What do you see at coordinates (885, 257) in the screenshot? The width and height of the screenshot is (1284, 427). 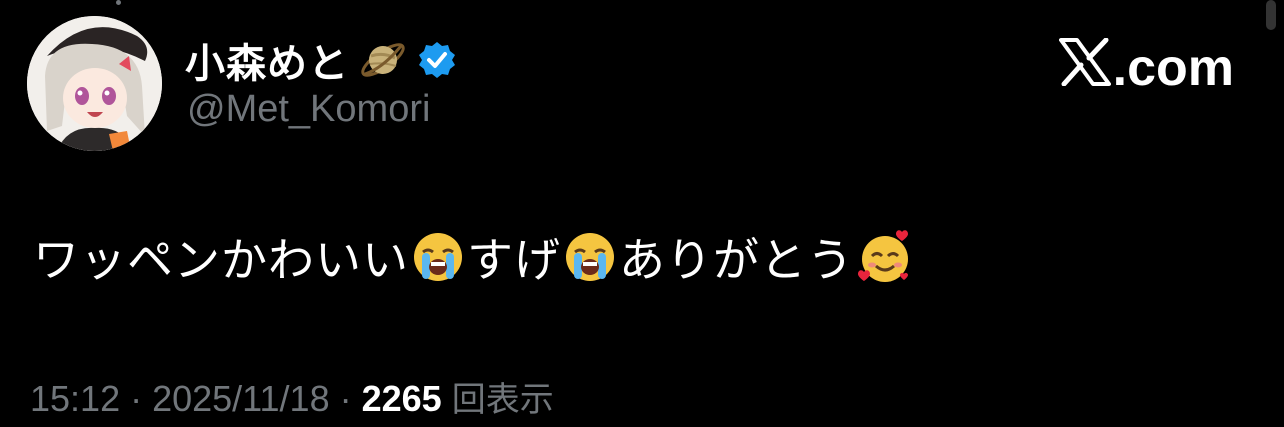 I see `smiling-face-with-hearts-icon` at bounding box center [885, 257].